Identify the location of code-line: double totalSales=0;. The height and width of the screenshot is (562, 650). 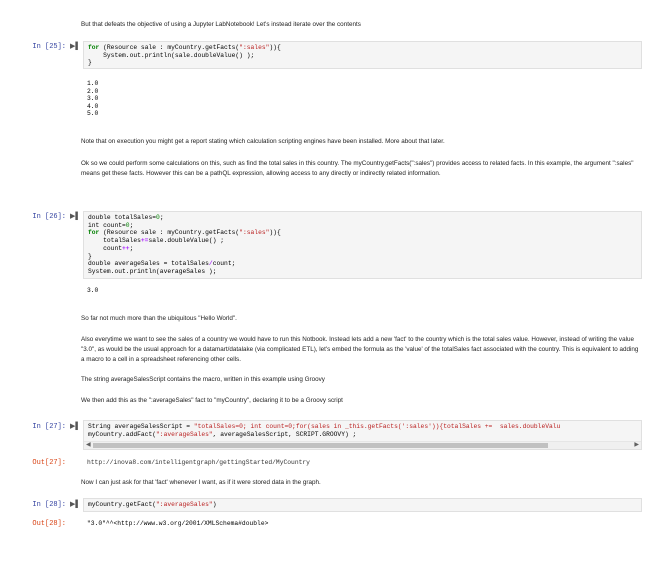
(362, 218).